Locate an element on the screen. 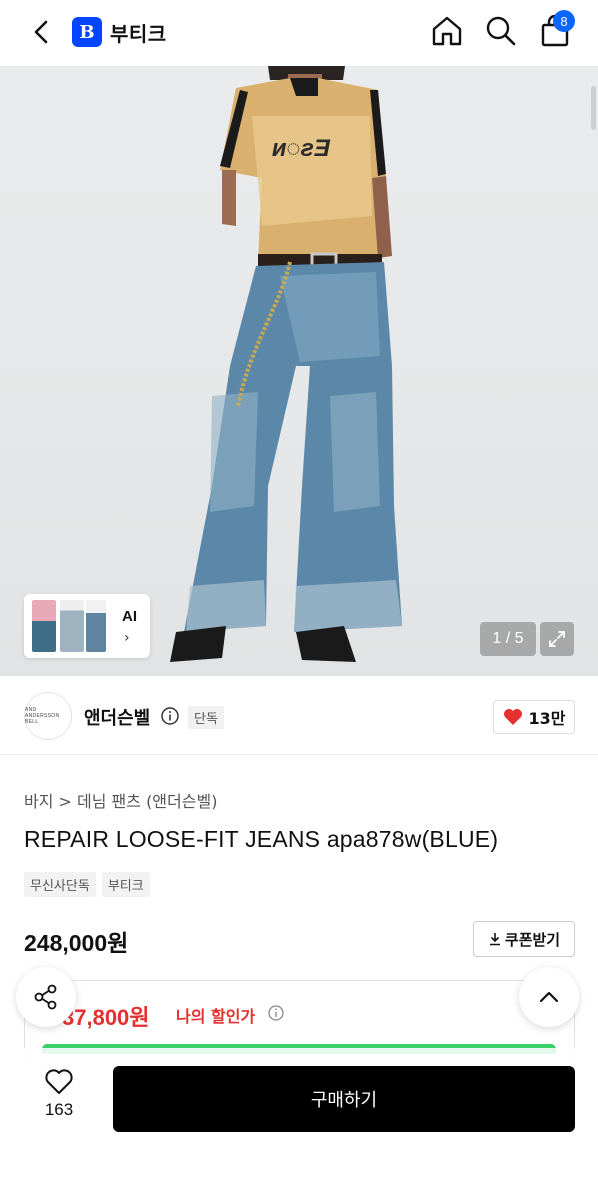 Image resolution: width=598 pixels, height=1200 pixels. scroll-top-button is located at coordinates (549, 997).